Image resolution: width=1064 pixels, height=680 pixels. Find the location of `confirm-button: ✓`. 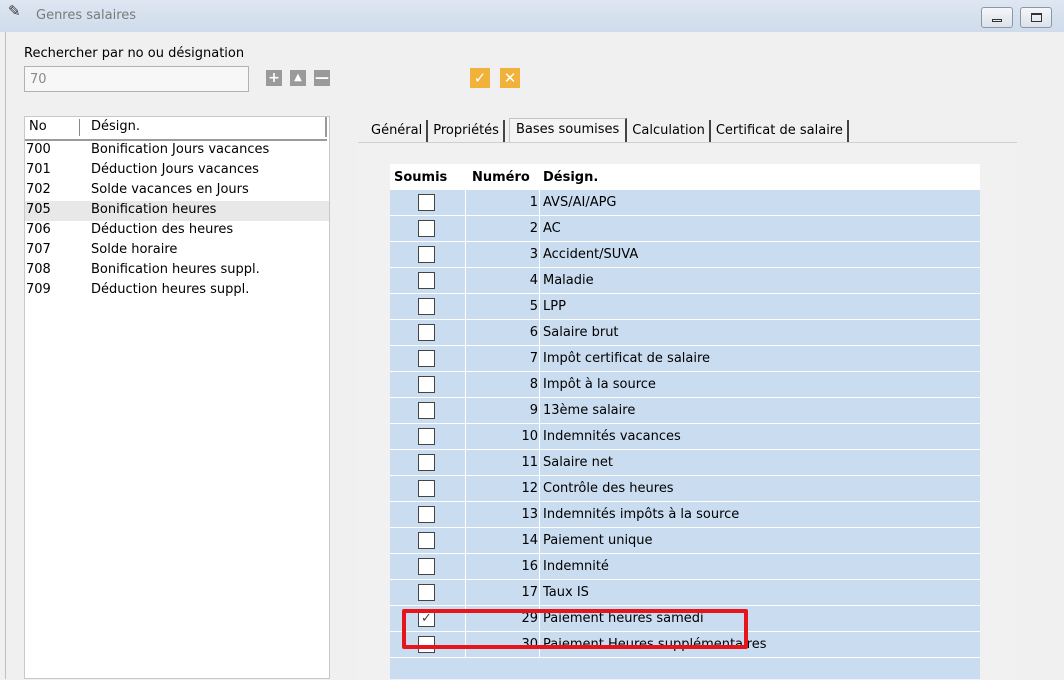

confirm-button: ✓ is located at coordinates (480, 78).